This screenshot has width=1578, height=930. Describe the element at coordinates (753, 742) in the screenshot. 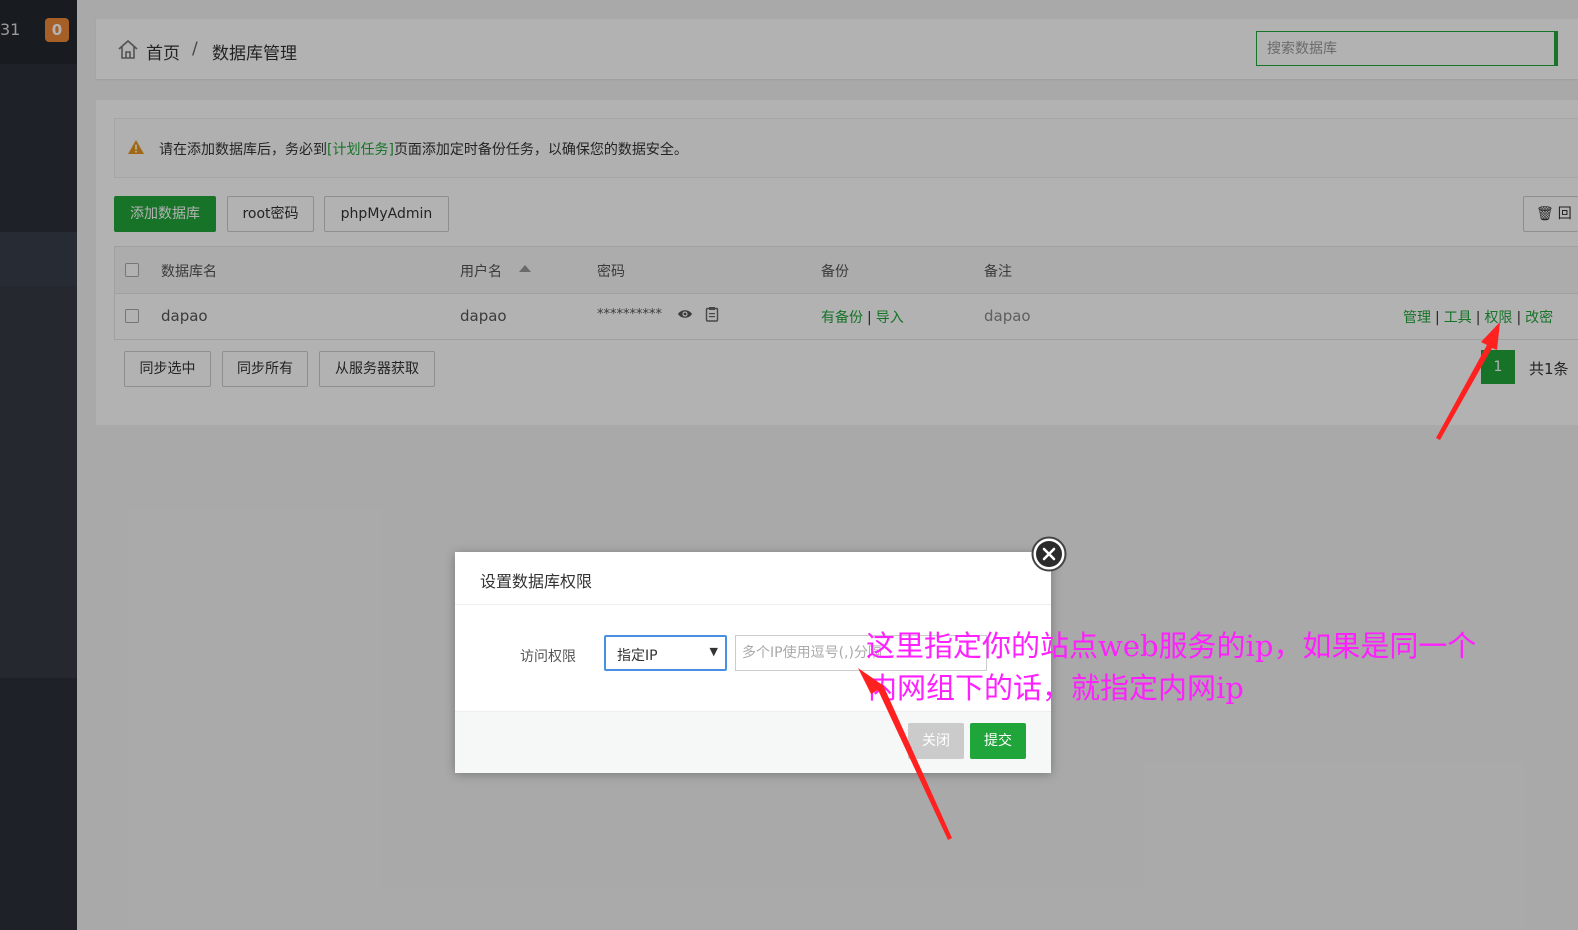

I see `dialog-footer: 关闭 提交` at that location.